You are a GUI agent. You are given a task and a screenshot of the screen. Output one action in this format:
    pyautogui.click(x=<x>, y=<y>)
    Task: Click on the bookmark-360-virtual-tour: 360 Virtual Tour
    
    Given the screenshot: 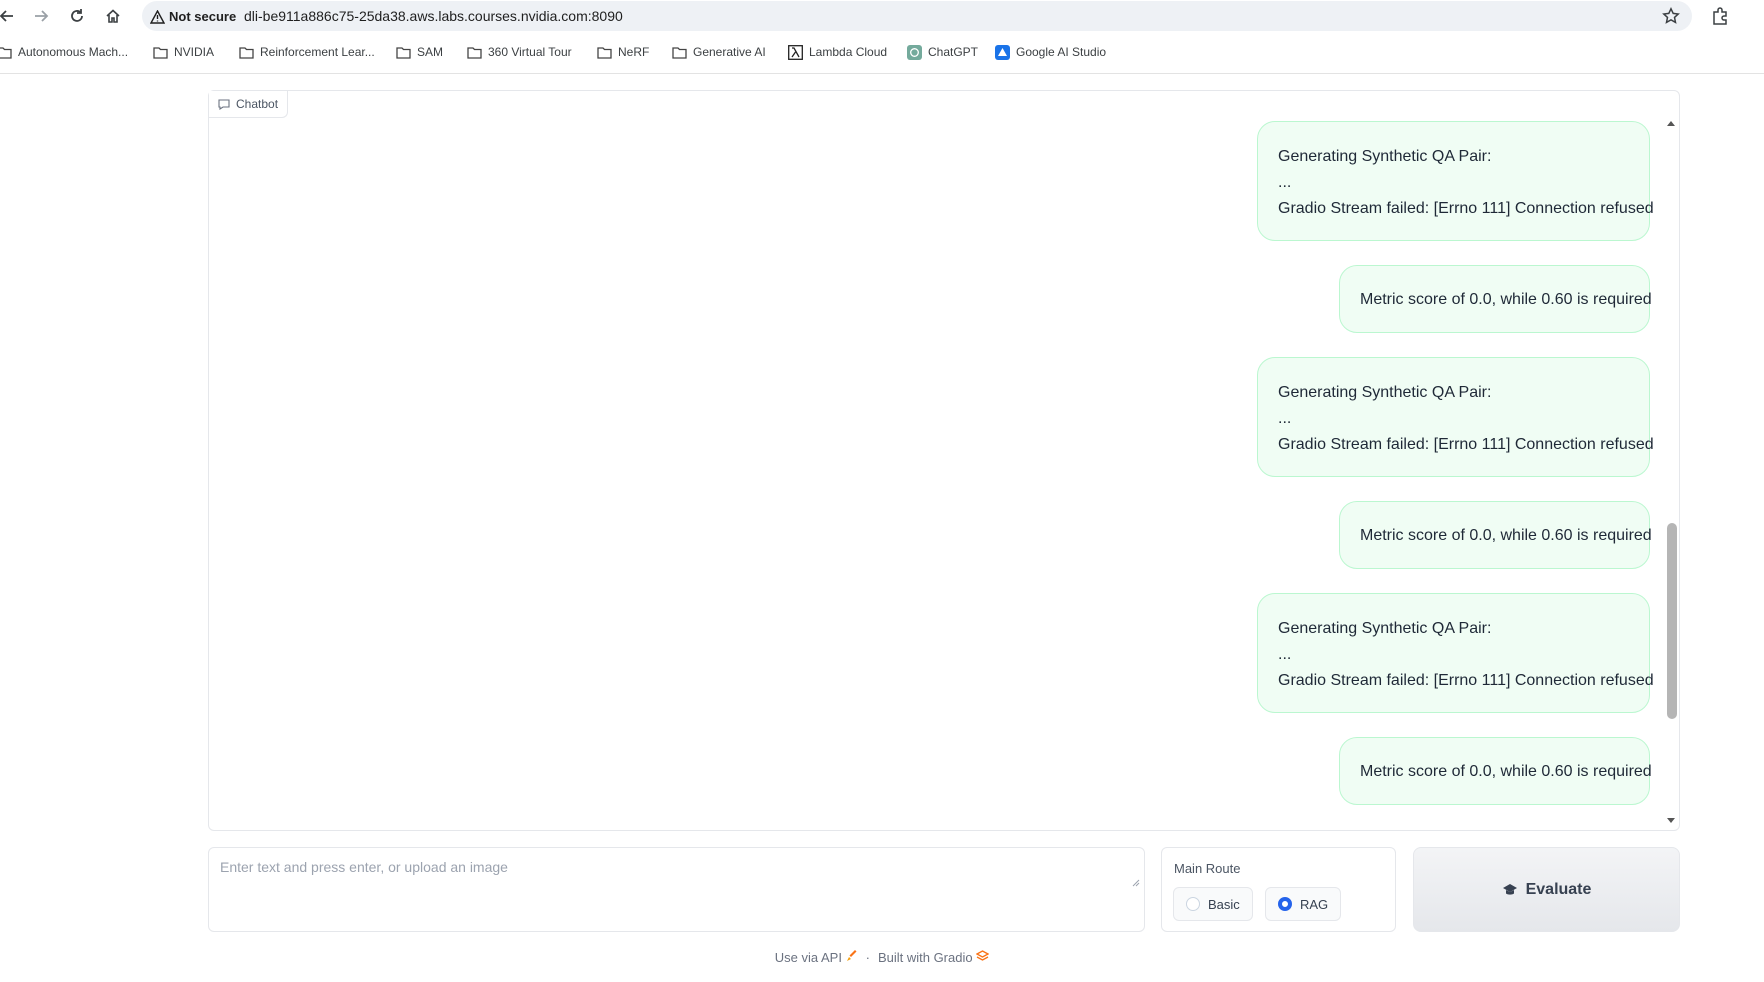 What is the action you would take?
    pyautogui.click(x=519, y=52)
    